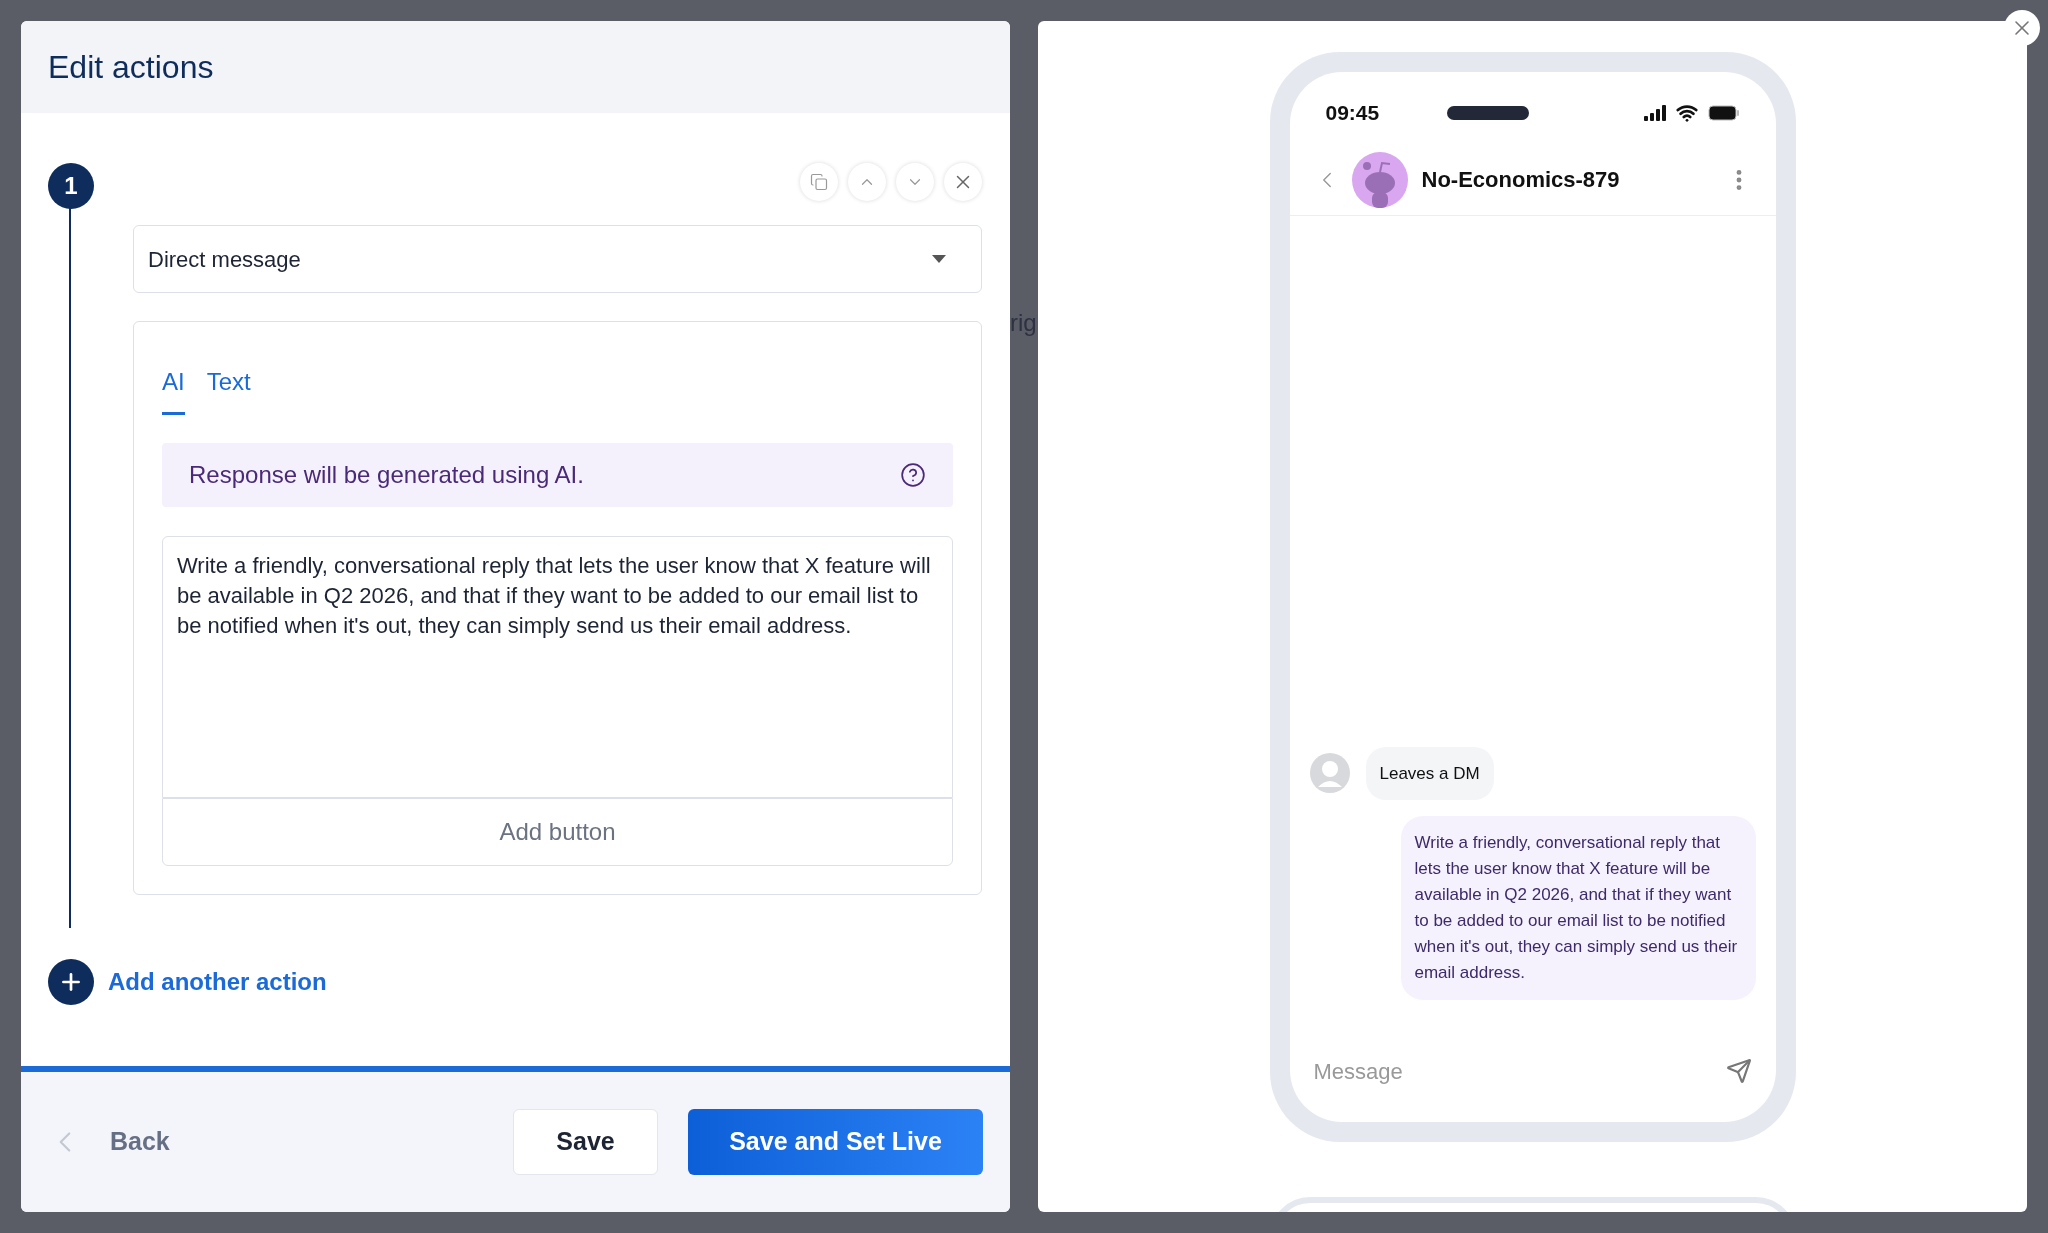 The width and height of the screenshot is (2048, 1233). What do you see at coordinates (217, 982) in the screenshot?
I see `add-action-link: Add another action` at bounding box center [217, 982].